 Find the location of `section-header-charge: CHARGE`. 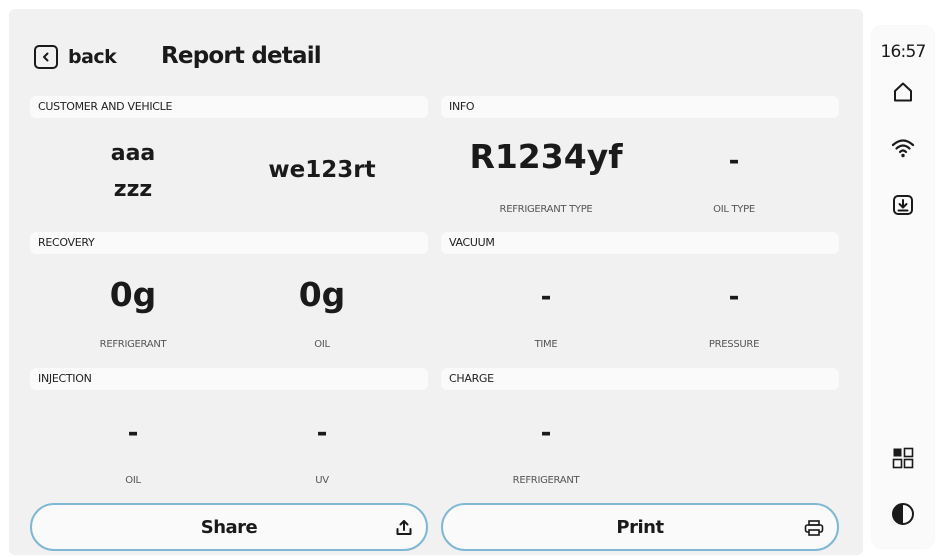

section-header-charge: CHARGE is located at coordinates (640, 379).